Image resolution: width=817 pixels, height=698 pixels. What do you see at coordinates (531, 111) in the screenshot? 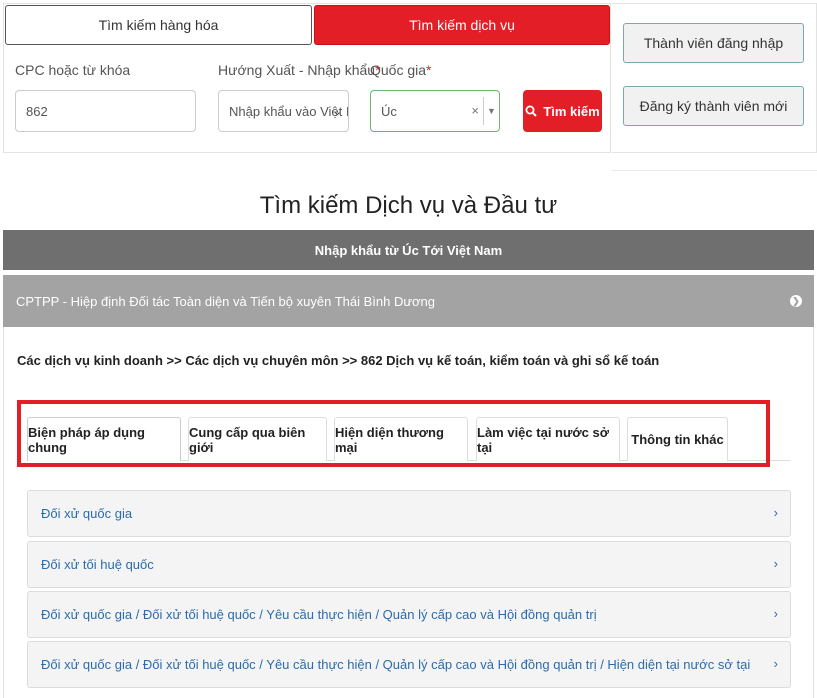
I see `search-icon` at bounding box center [531, 111].